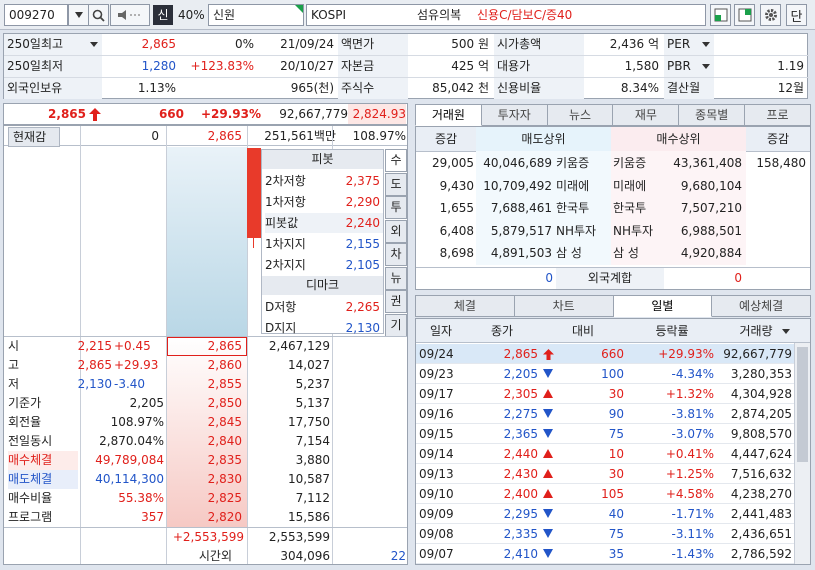 The height and width of the screenshot is (570, 815). Describe the element at coordinates (281, 307) in the screenshot. I see `demark-label: D저항` at that location.